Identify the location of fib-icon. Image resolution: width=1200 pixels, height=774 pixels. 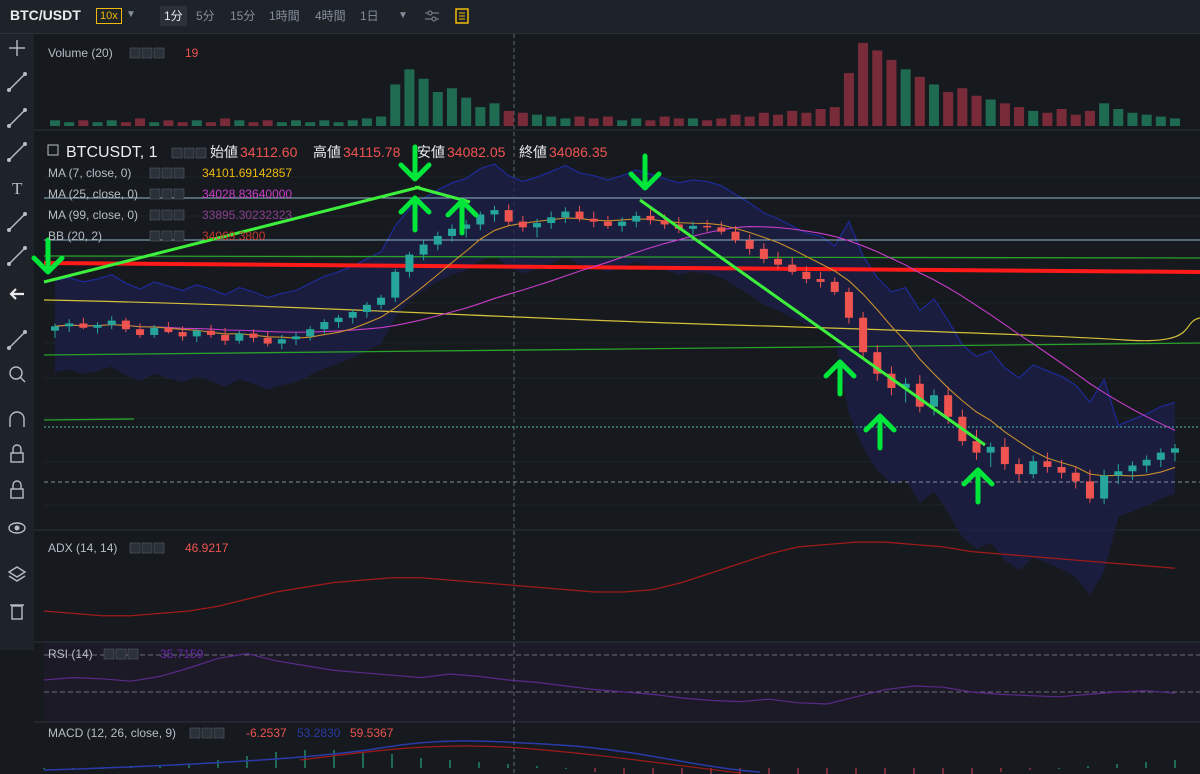
(17, 118).